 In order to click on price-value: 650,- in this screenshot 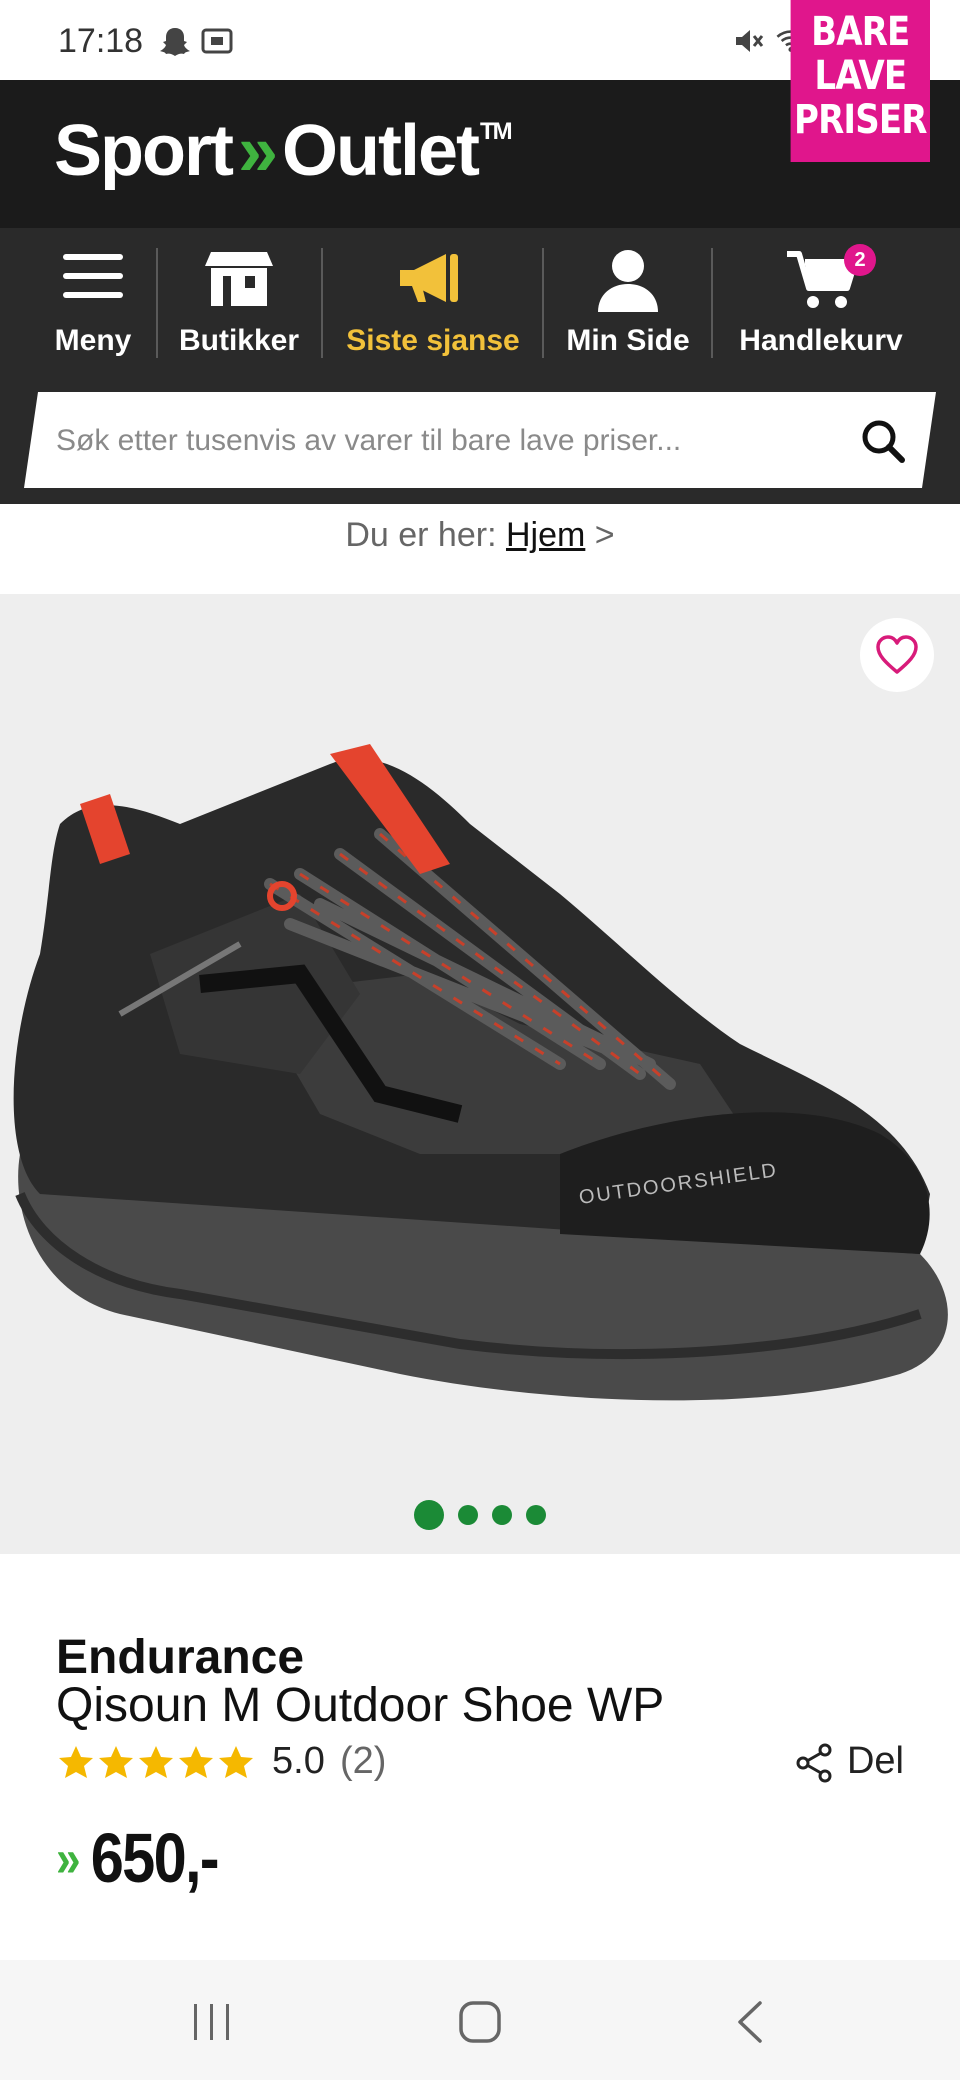, I will do `click(155, 1858)`.